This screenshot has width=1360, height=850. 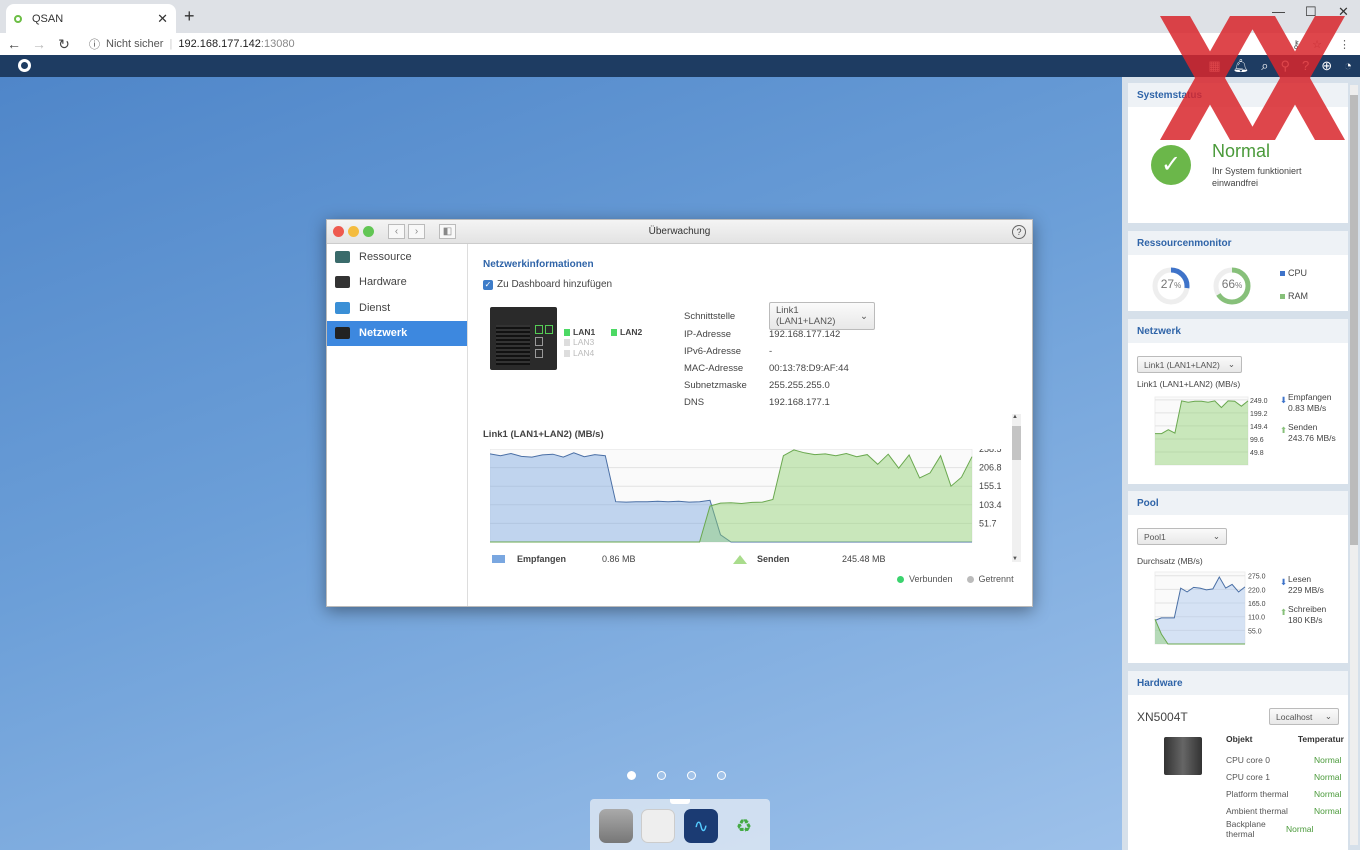 What do you see at coordinates (91, 18) in the screenshot?
I see `browser-tab: QSAN ✕` at bounding box center [91, 18].